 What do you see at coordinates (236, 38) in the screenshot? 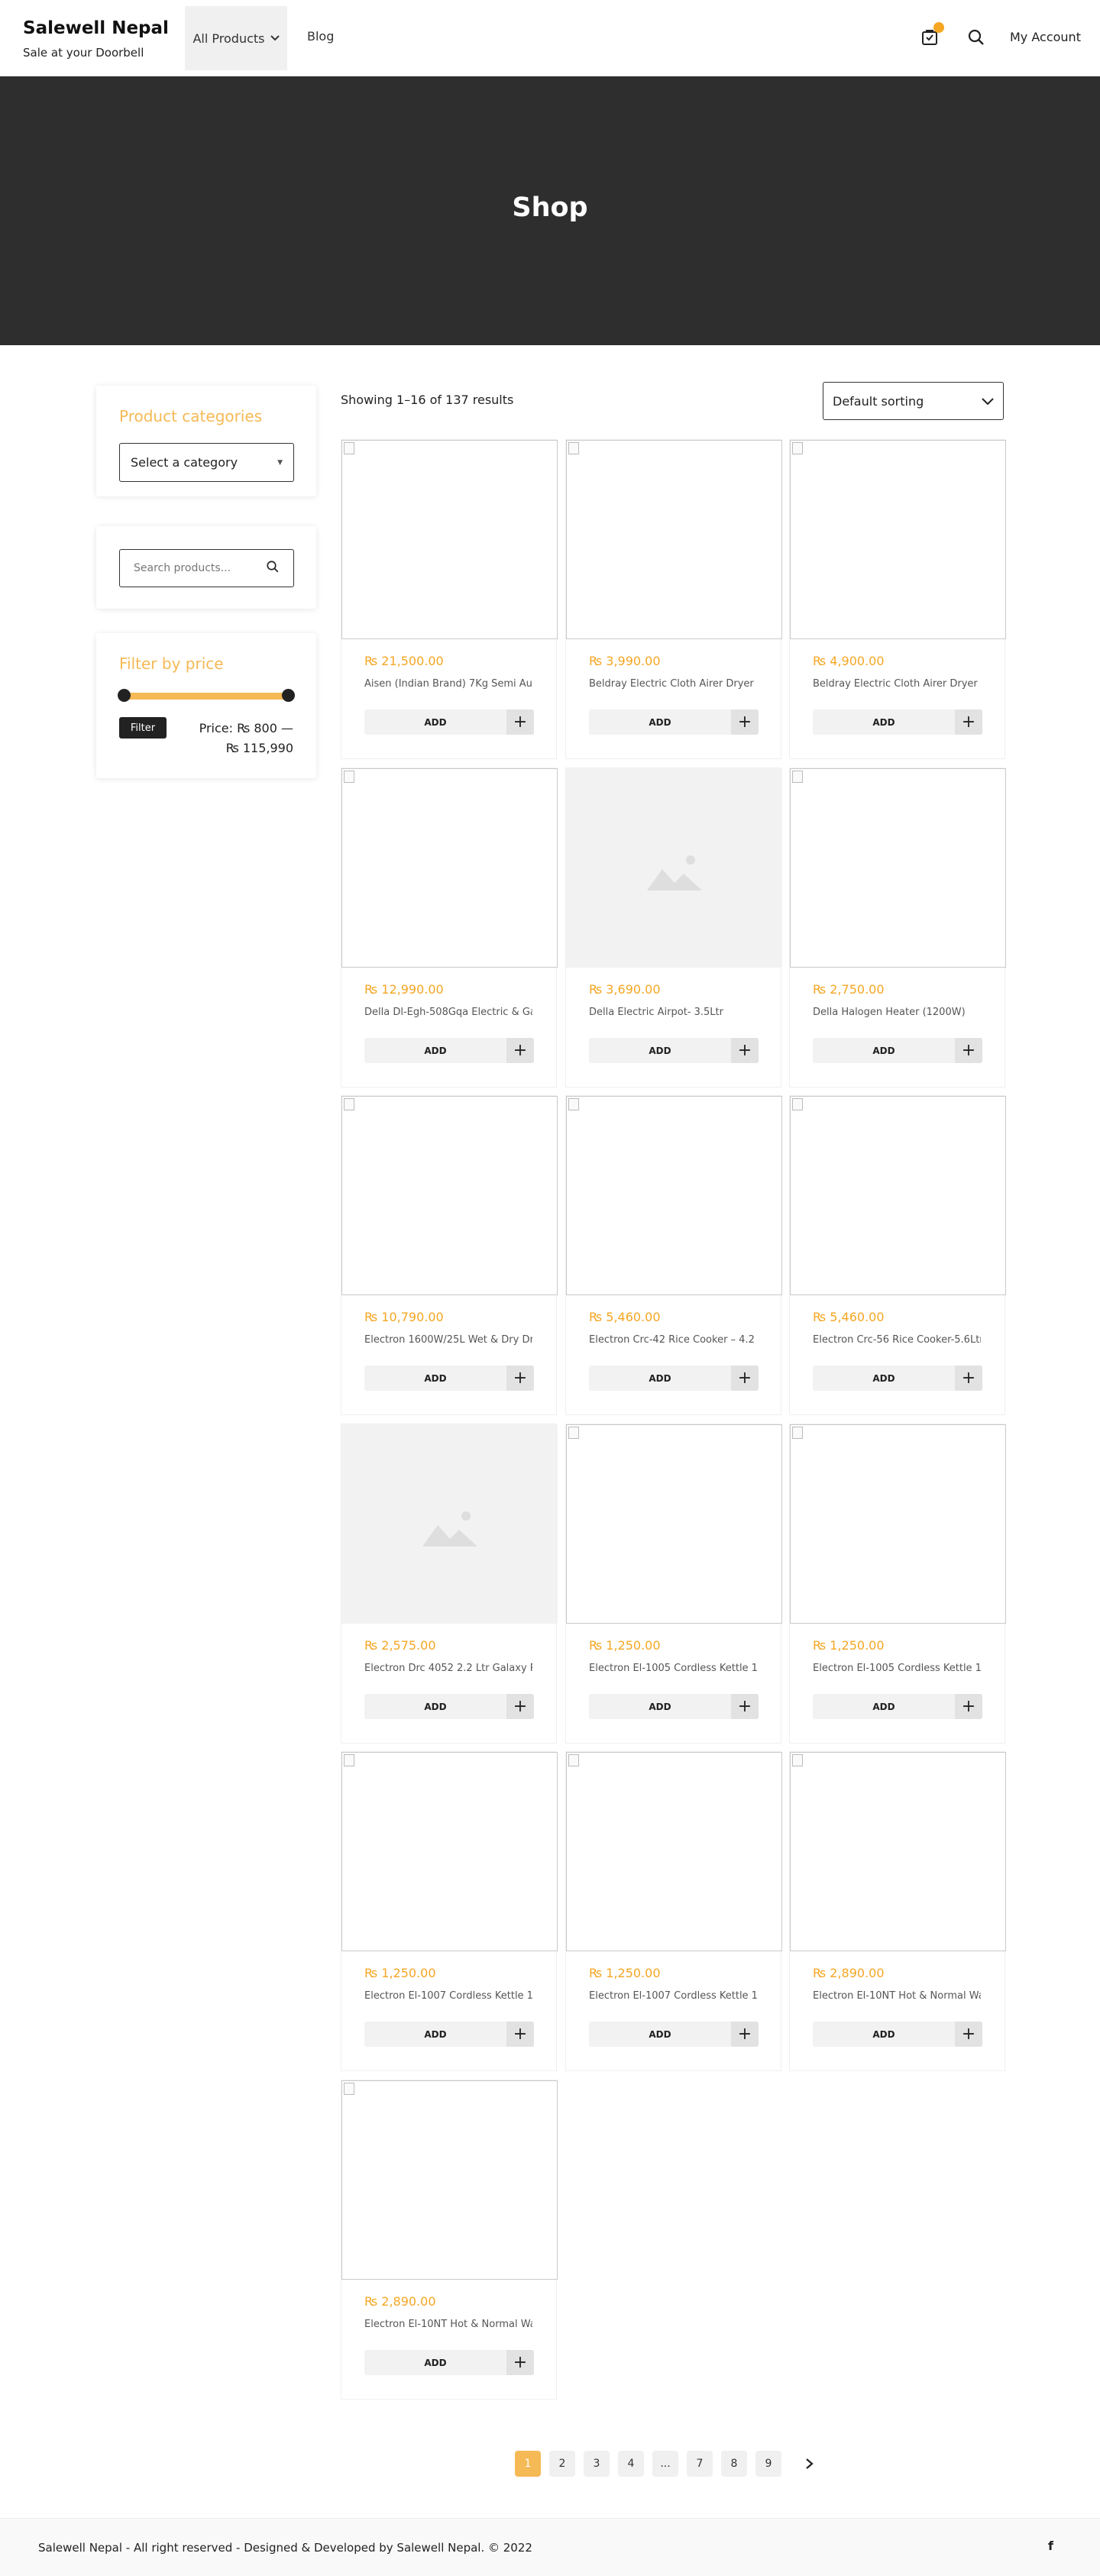
I see `nav-all-products: All Products` at bounding box center [236, 38].